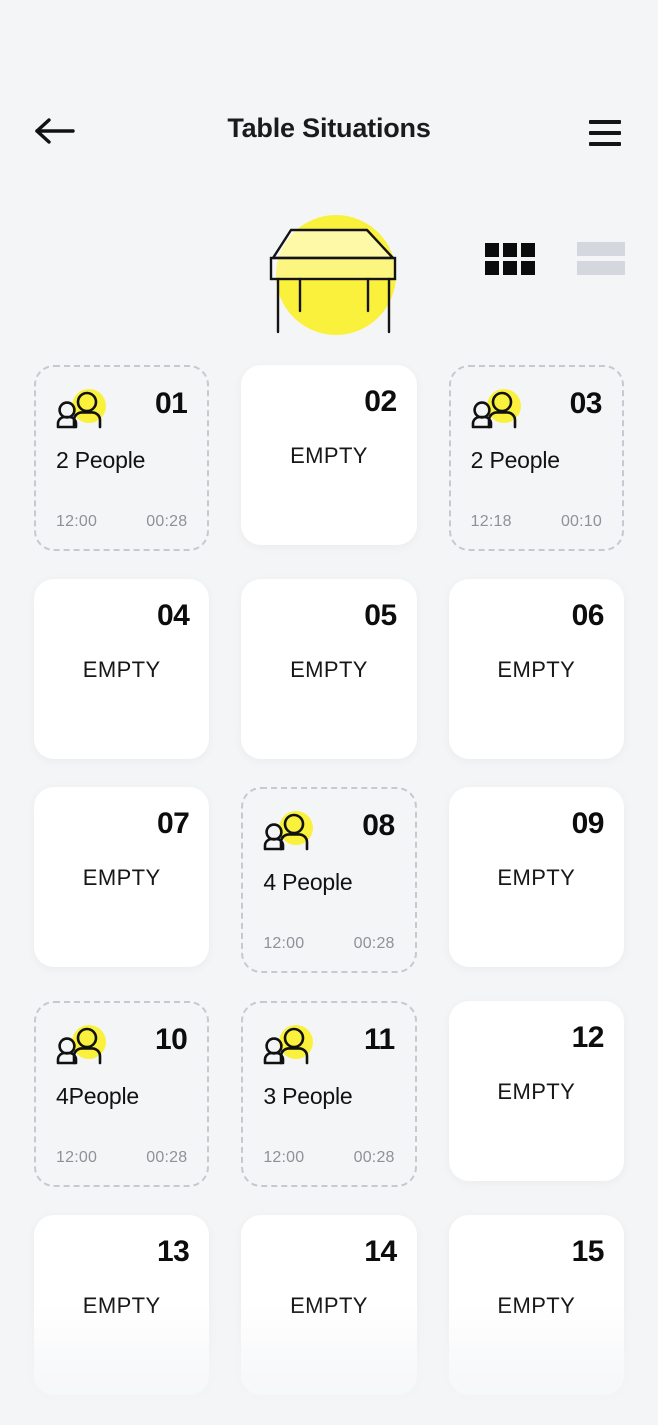 The image size is (658, 1425). I want to click on table-start-time: 12:18, so click(491, 521).